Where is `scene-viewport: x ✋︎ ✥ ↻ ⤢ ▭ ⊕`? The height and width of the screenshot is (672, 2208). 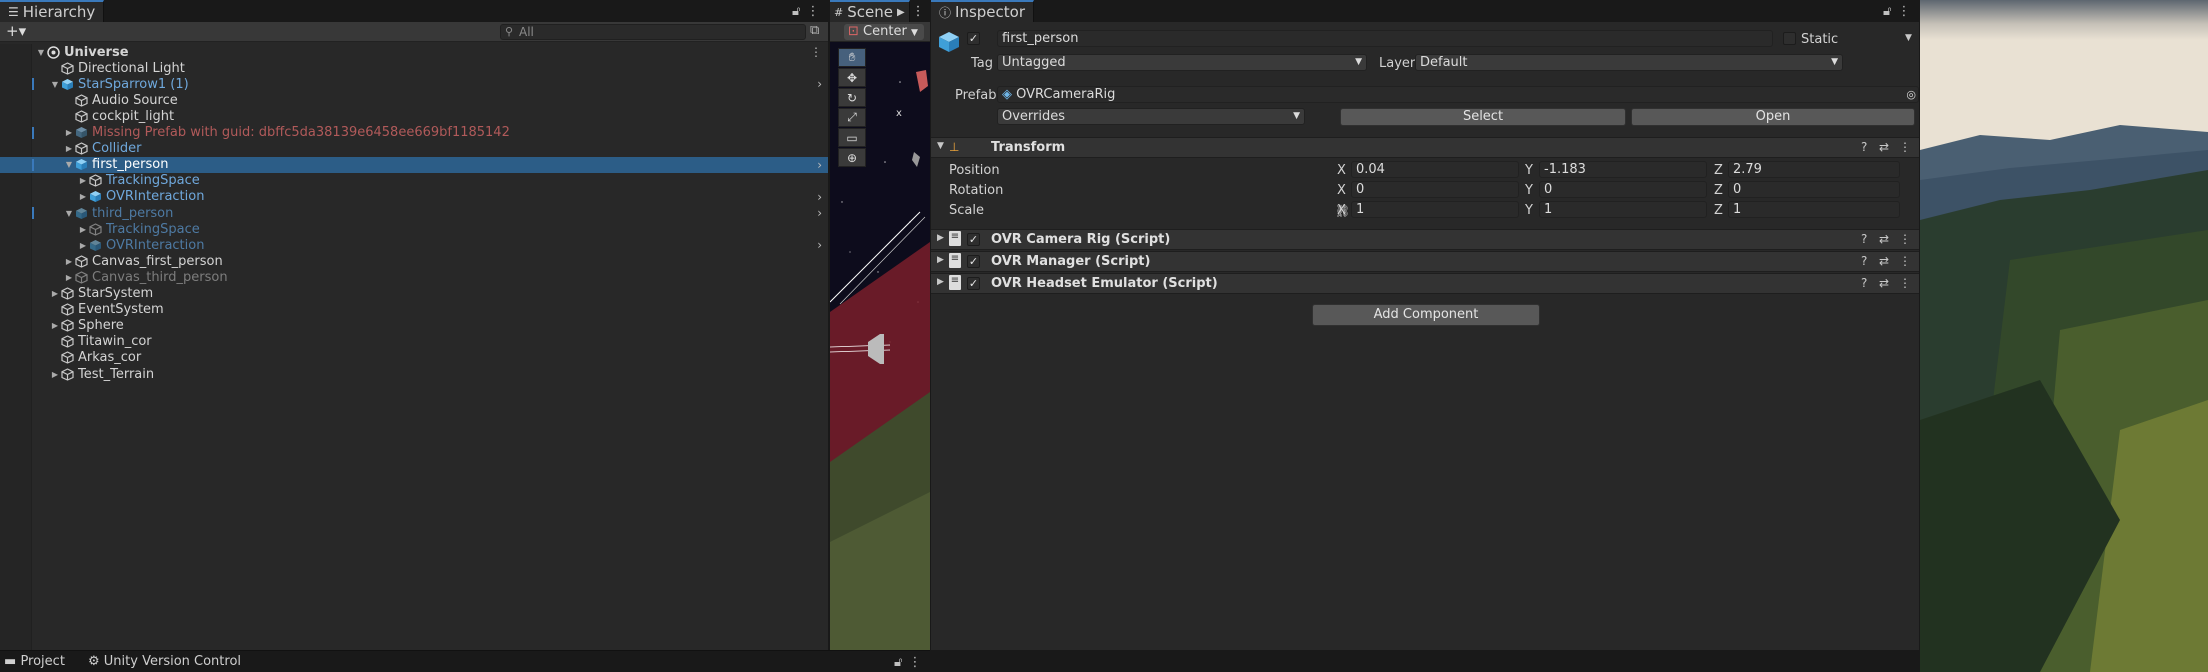 scene-viewport: x ✋︎ ✥ ↻ ⤢ ▭ ⊕ is located at coordinates (880, 346).